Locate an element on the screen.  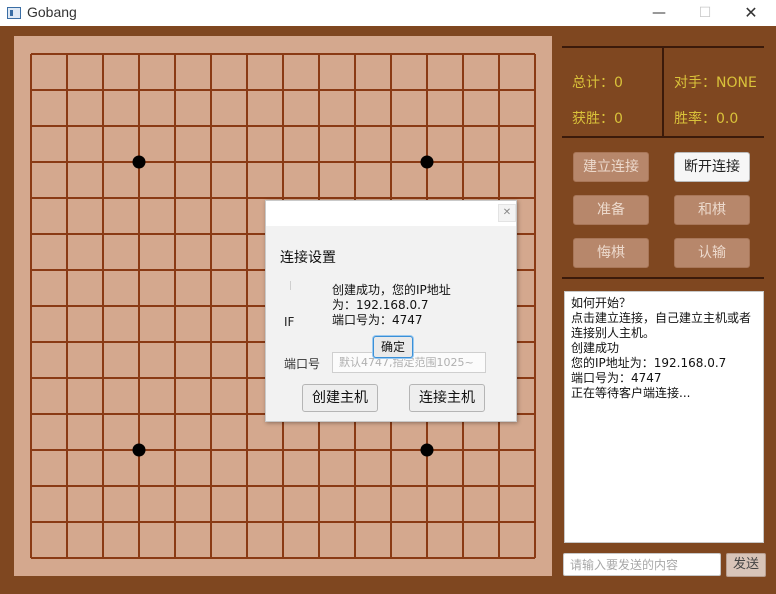
ready-button: 准备 is located at coordinates (611, 210).